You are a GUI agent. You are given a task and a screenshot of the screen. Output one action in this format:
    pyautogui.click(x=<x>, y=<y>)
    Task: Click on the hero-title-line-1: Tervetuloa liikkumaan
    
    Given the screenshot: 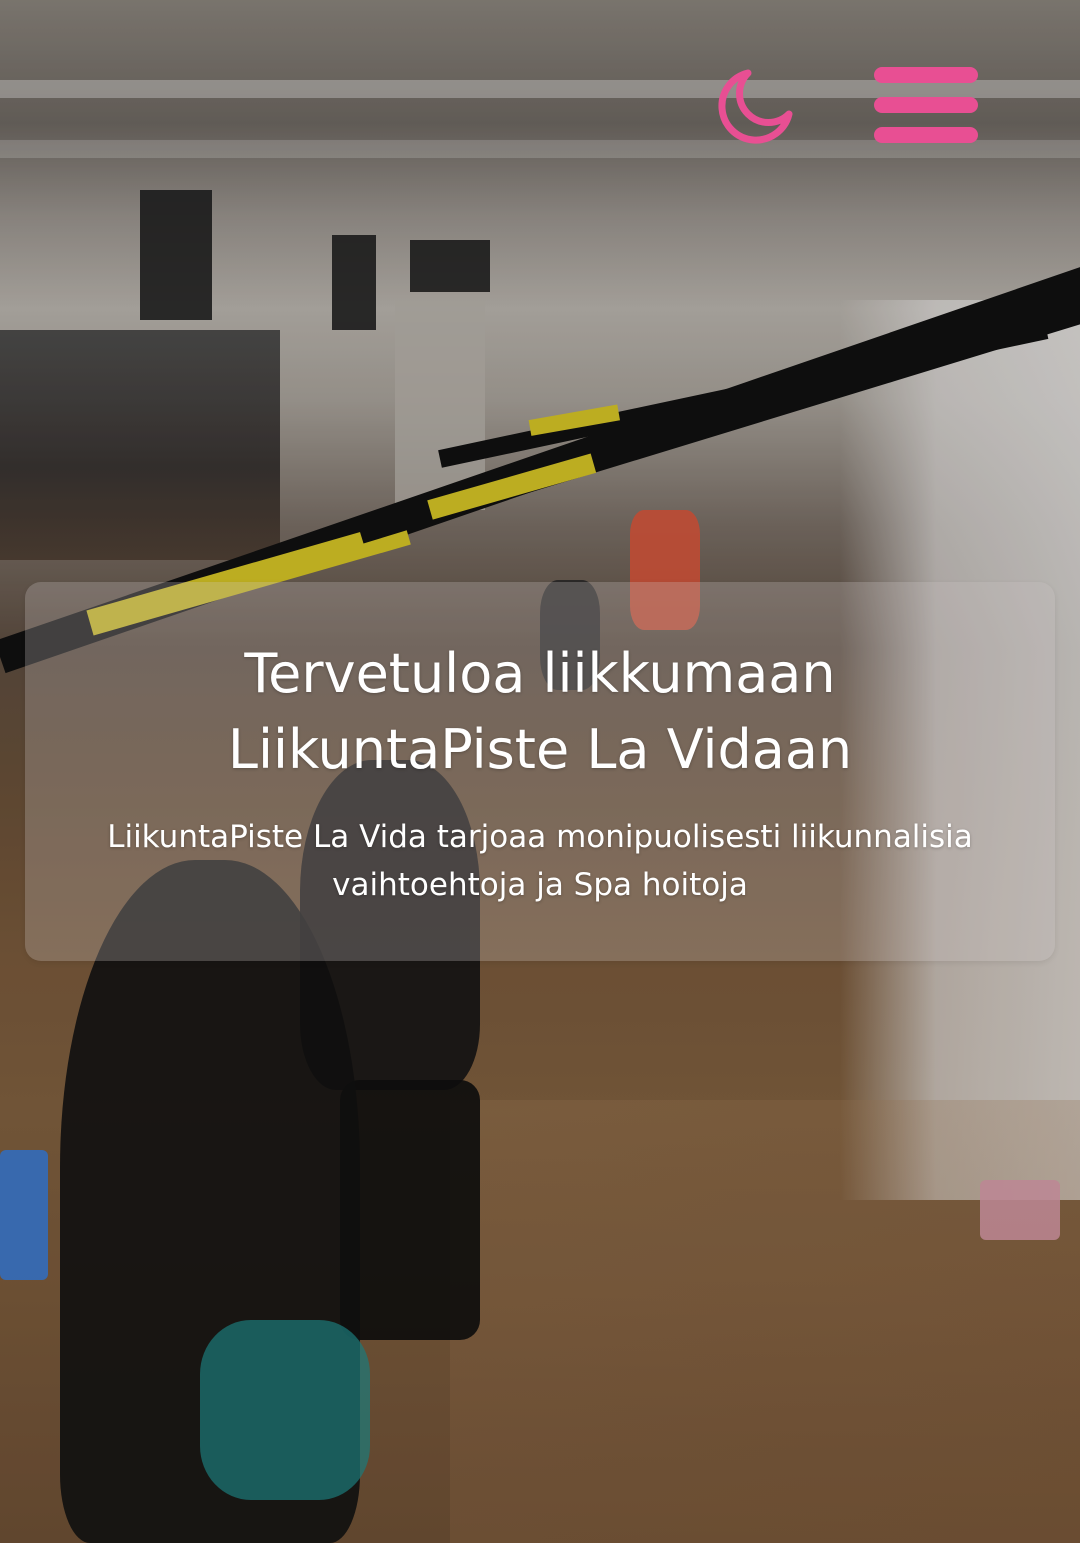 What is the action you would take?
    pyautogui.click(x=540, y=673)
    